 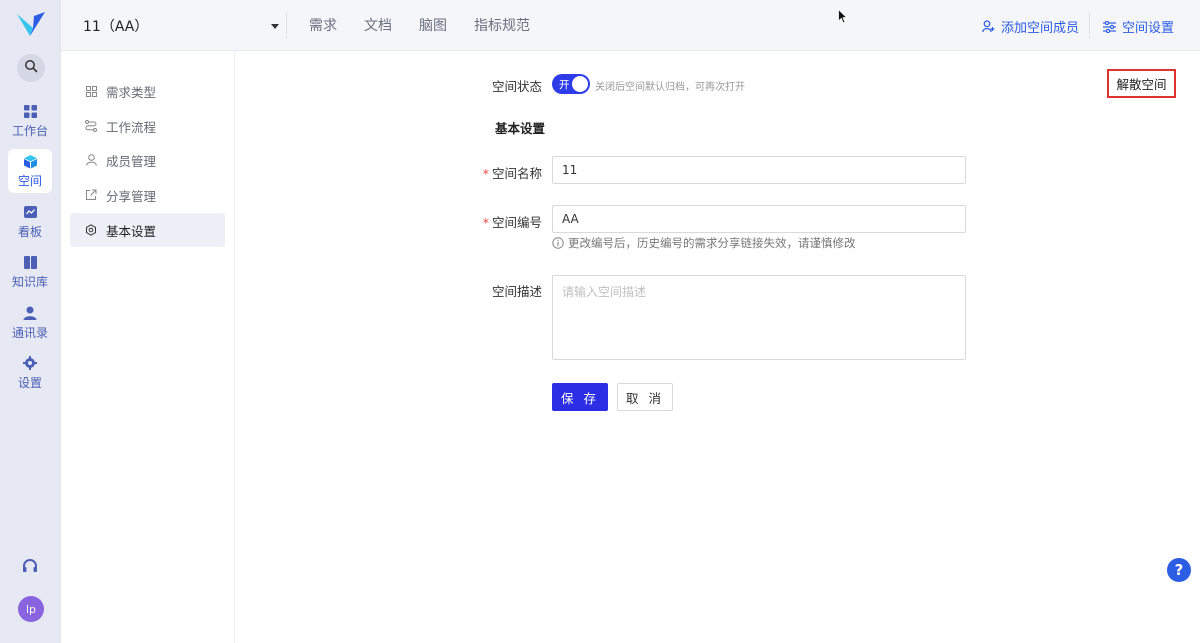 I want to click on status-label: 空间状态, so click(x=516, y=86).